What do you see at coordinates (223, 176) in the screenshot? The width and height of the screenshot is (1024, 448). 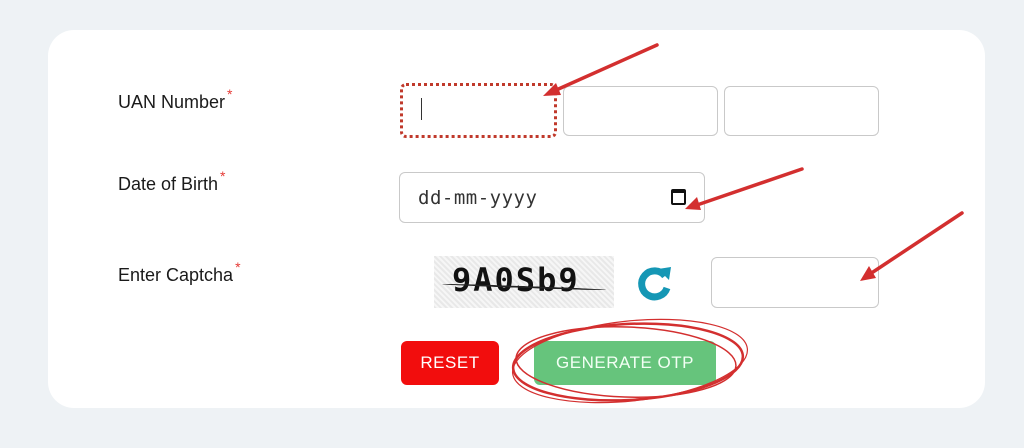 I see `dob-required-mark: *` at bounding box center [223, 176].